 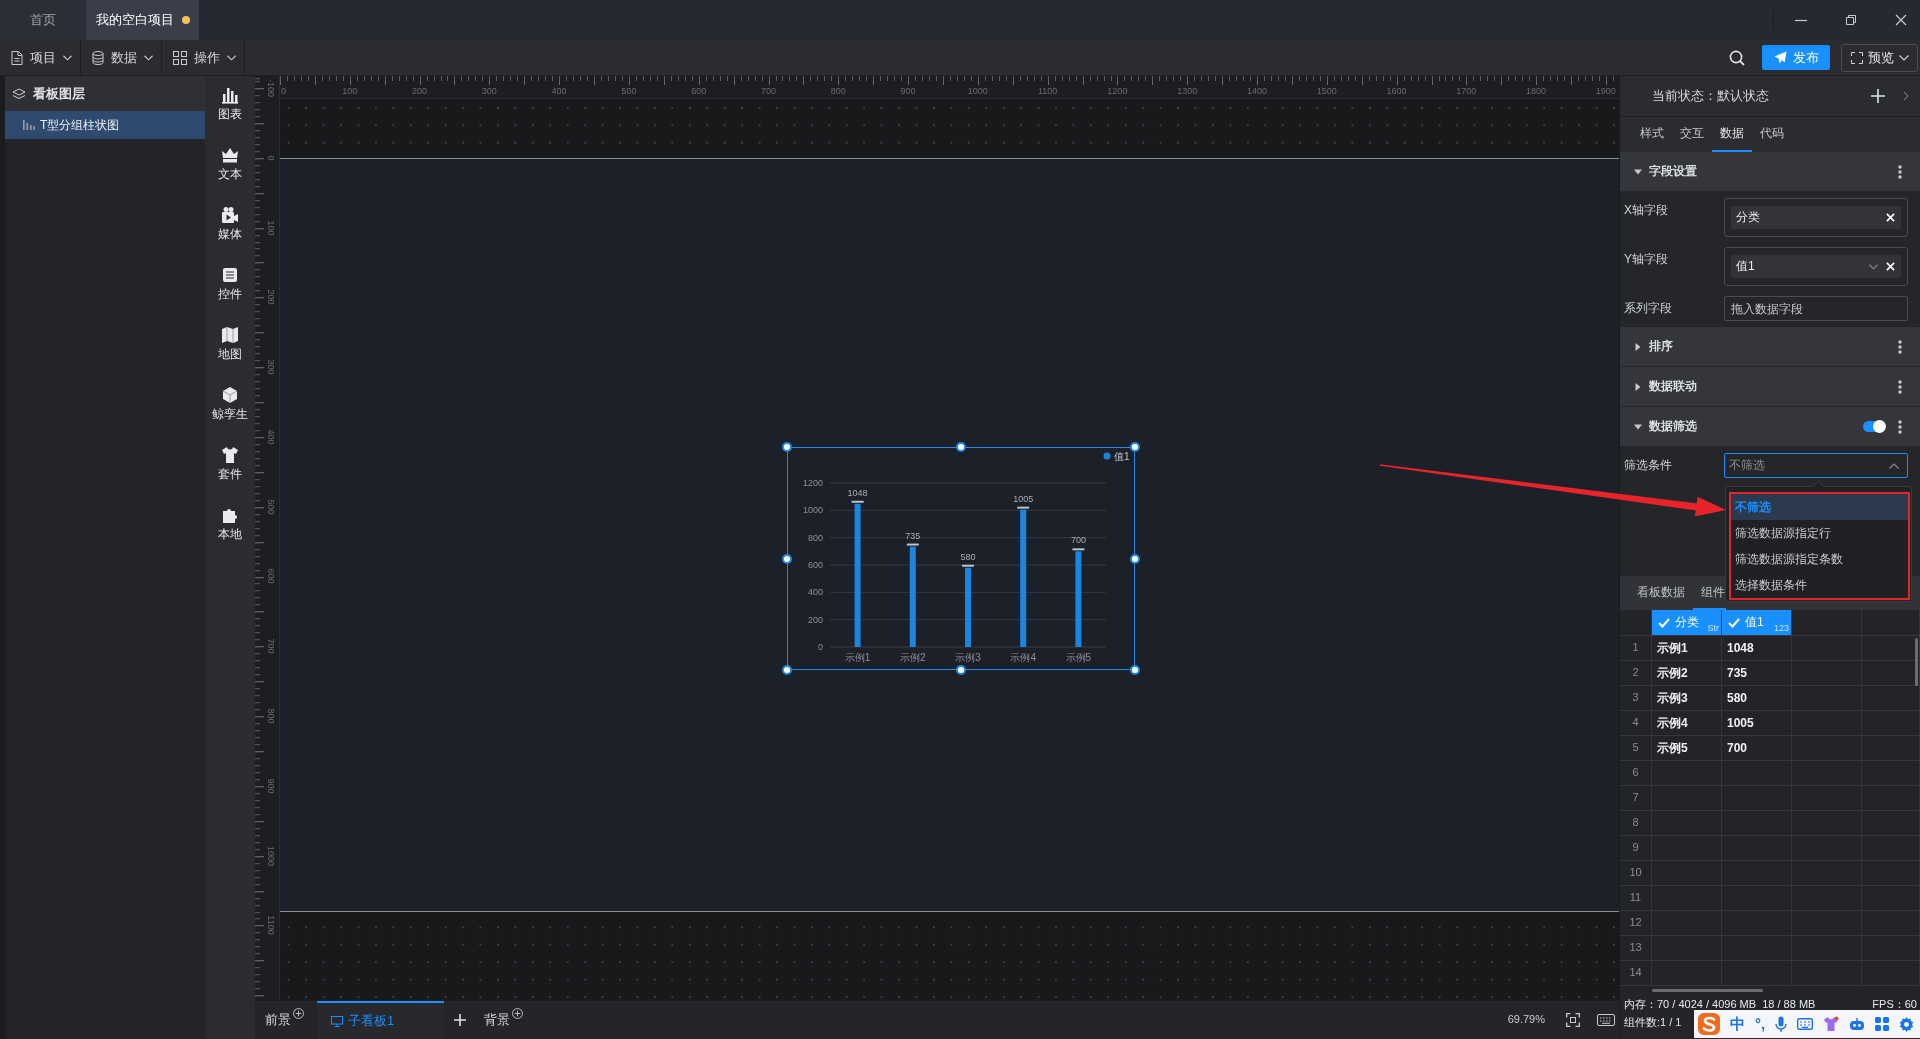 What do you see at coordinates (1874, 426) in the screenshot?
I see `toggle-switch` at bounding box center [1874, 426].